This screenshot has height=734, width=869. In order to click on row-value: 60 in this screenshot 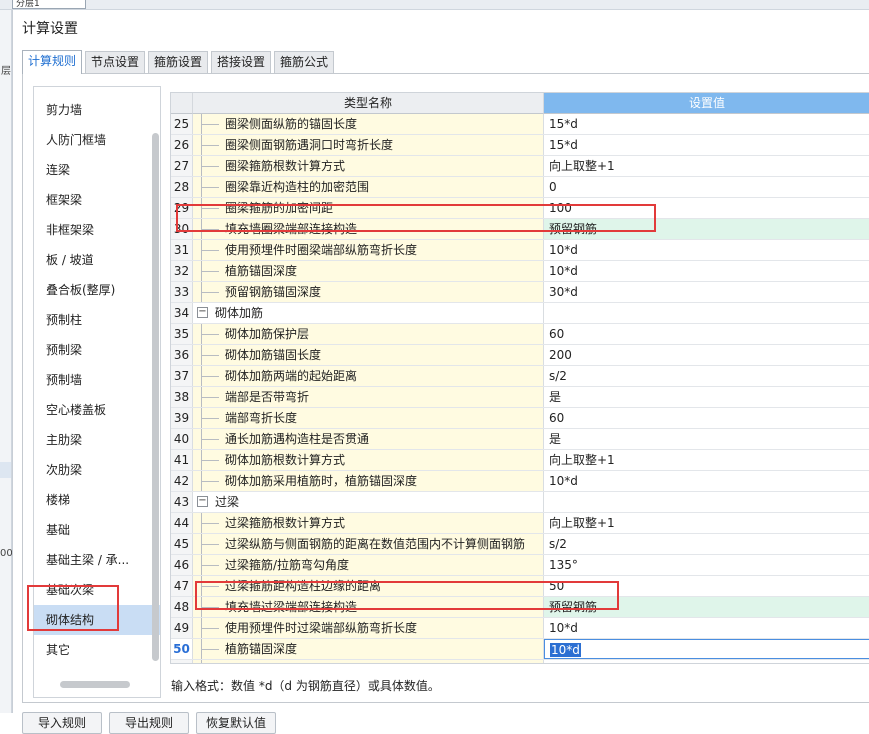, I will do `click(557, 418)`.